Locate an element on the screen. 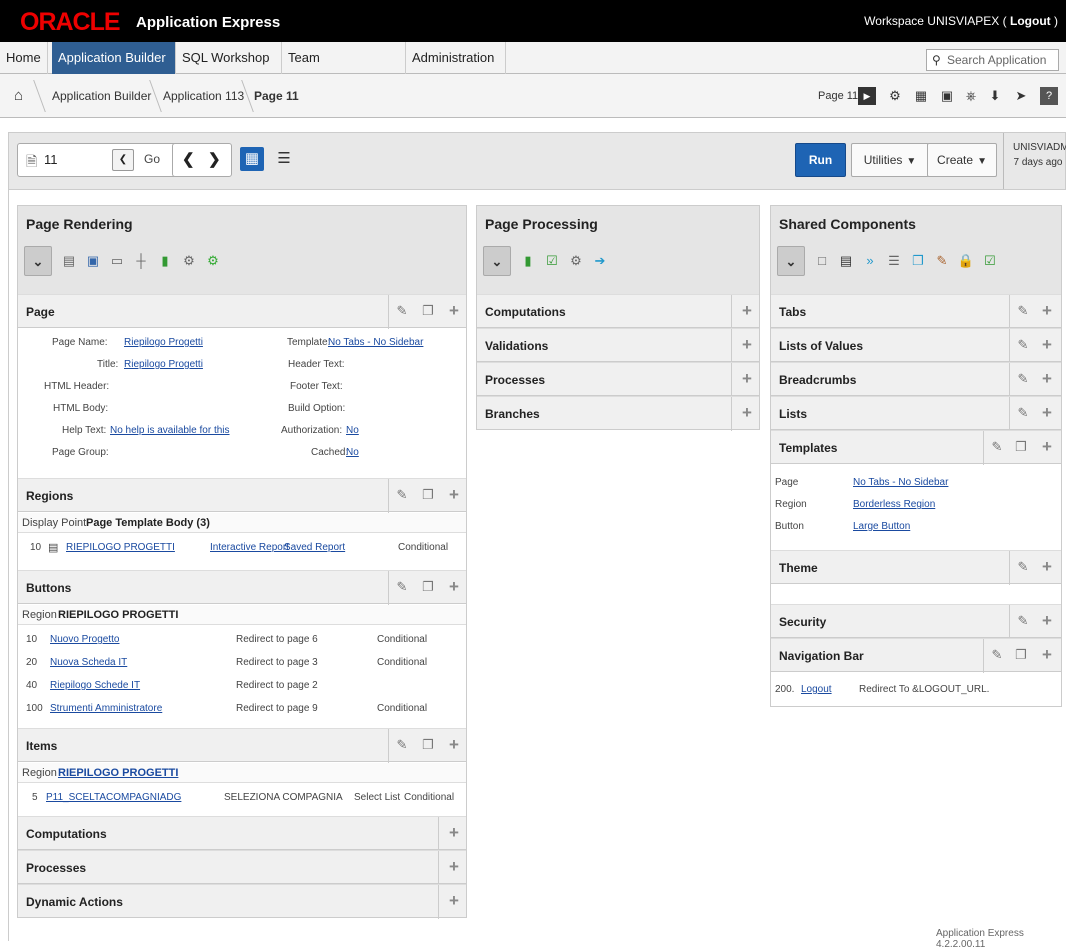 This screenshot has width=1066, height=950. prop-page-name-value: Riepilogo Progetti is located at coordinates (163, 342).